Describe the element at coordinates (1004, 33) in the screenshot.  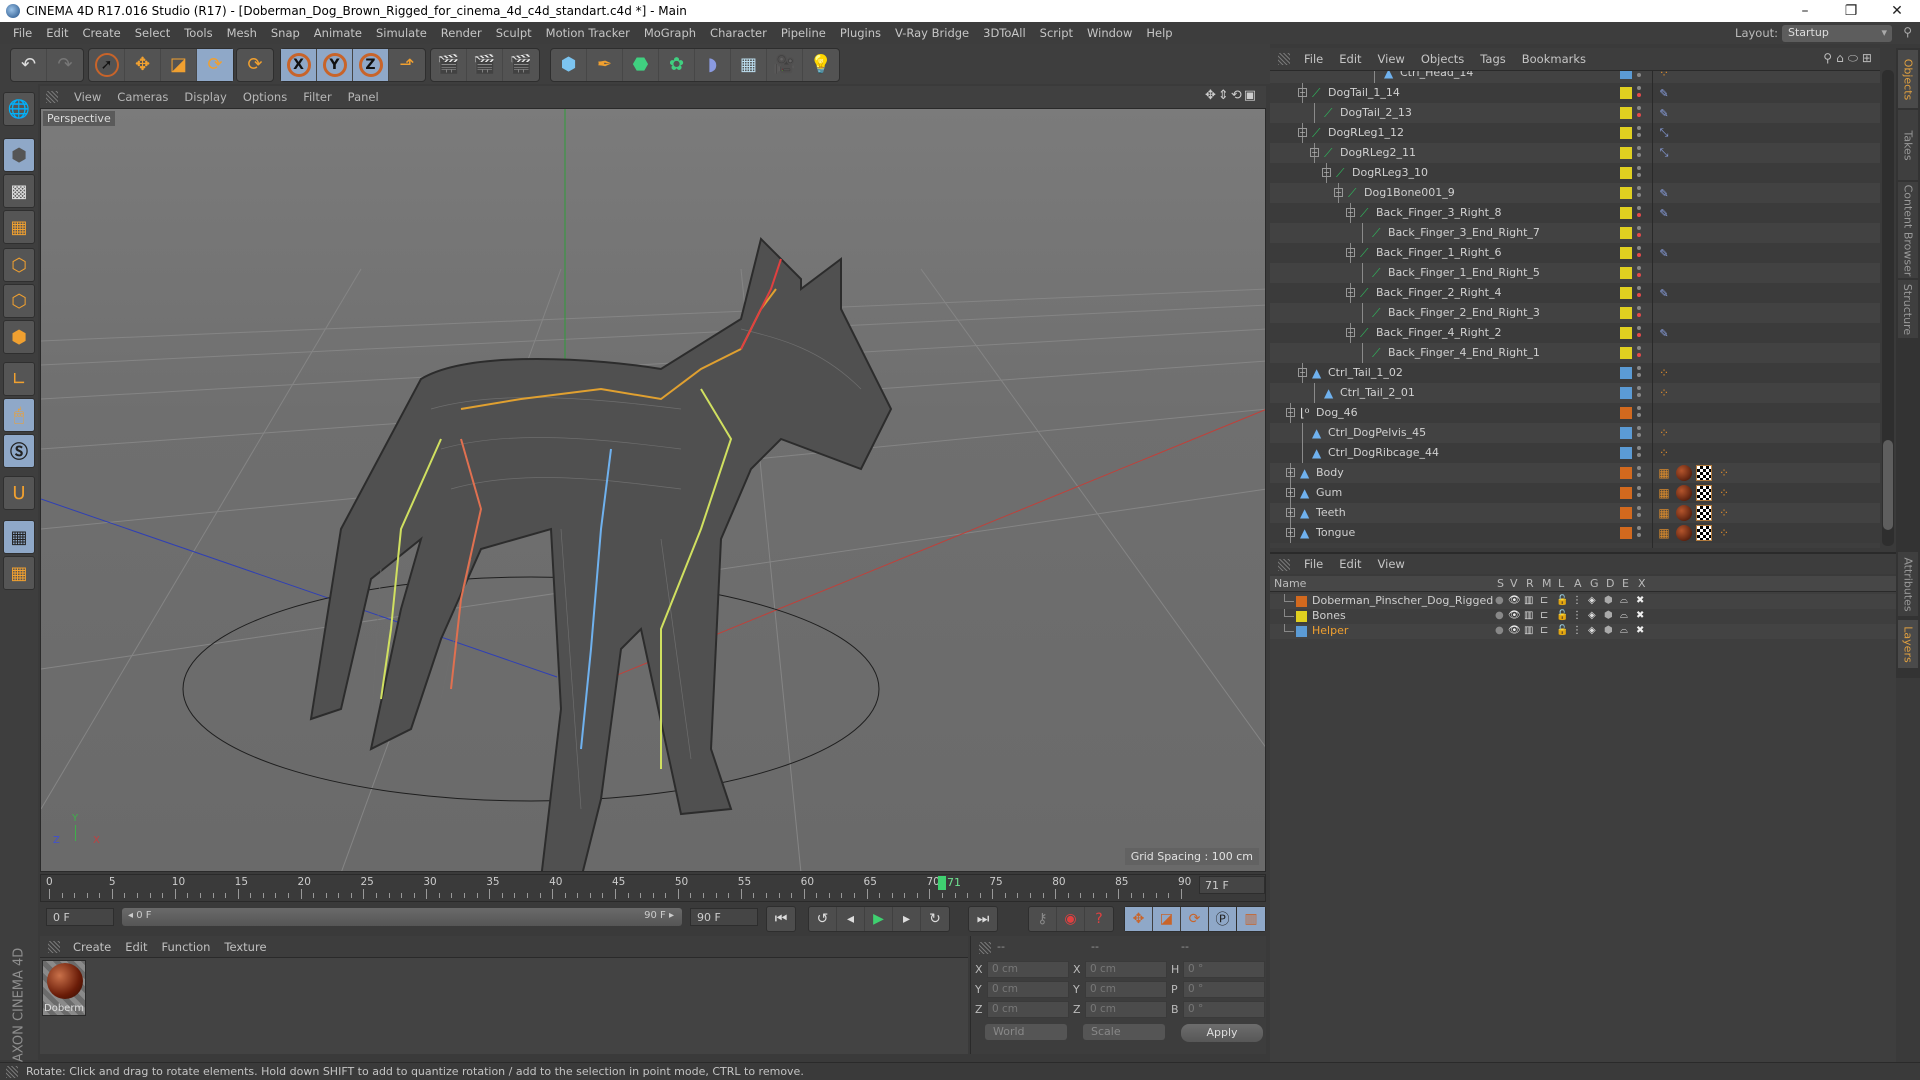
I see `menu-3dtoall: 3DToAll` at that location.